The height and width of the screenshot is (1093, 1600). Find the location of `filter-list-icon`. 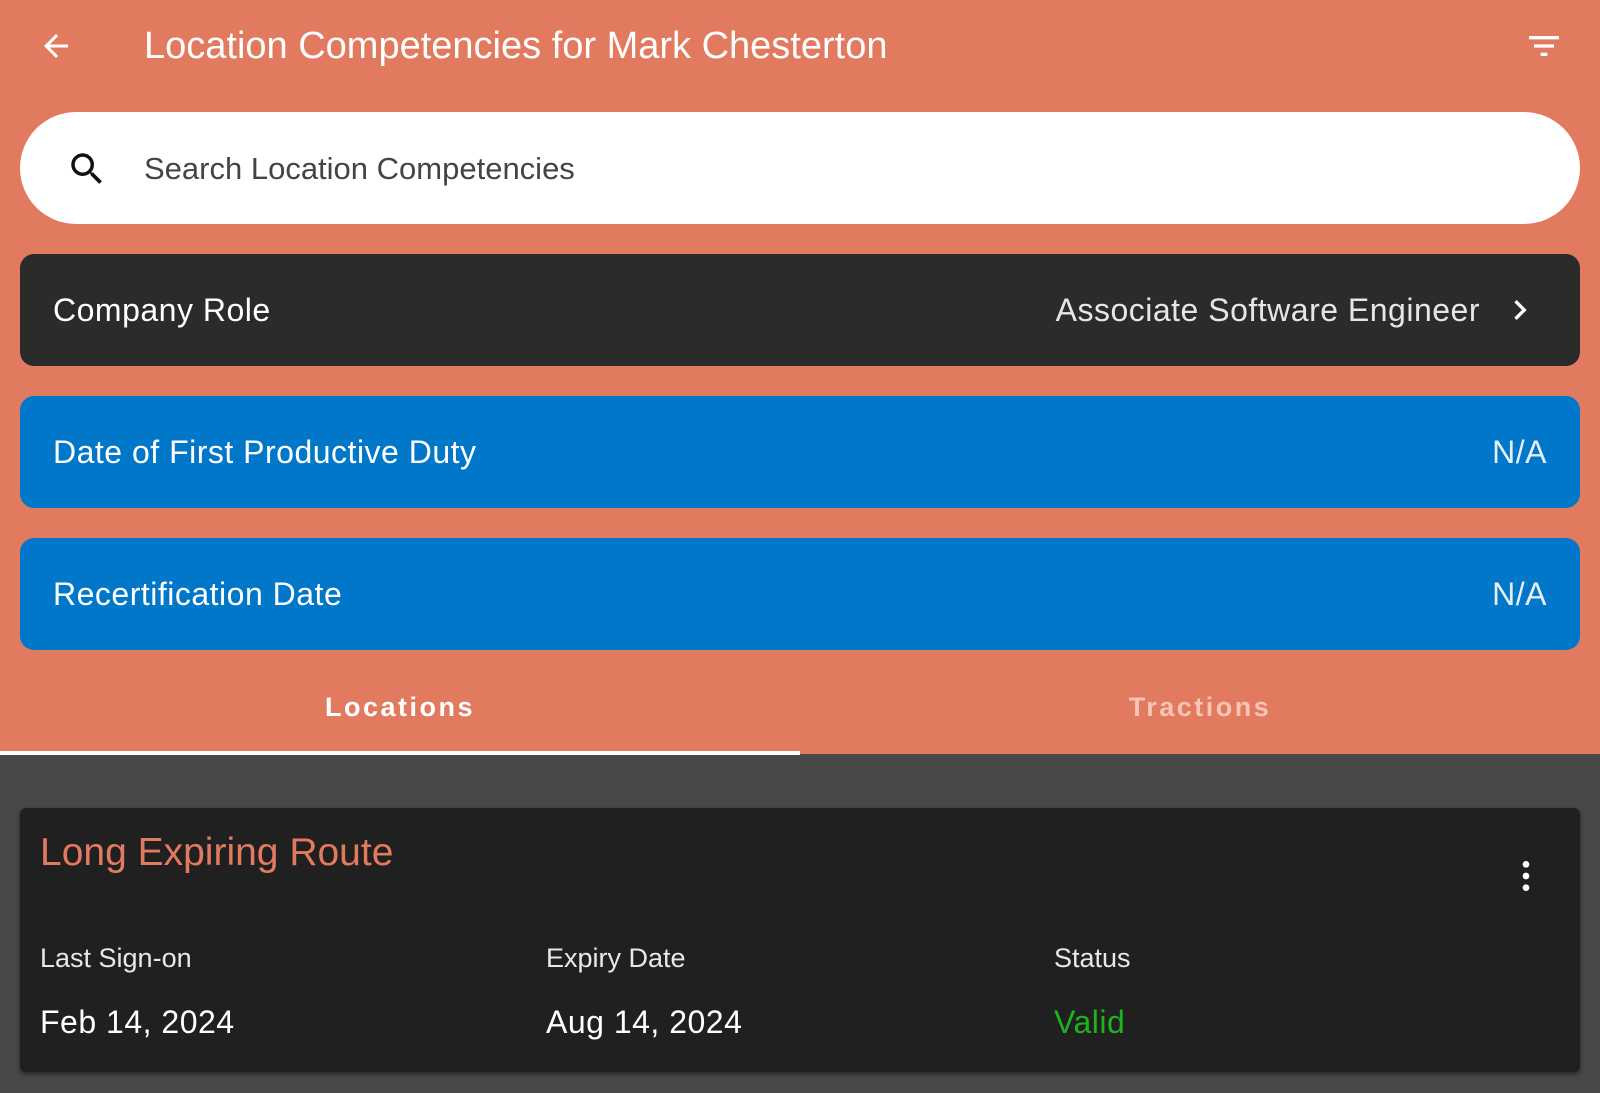

filter-list-icon is located at coordinates (1544, 46).